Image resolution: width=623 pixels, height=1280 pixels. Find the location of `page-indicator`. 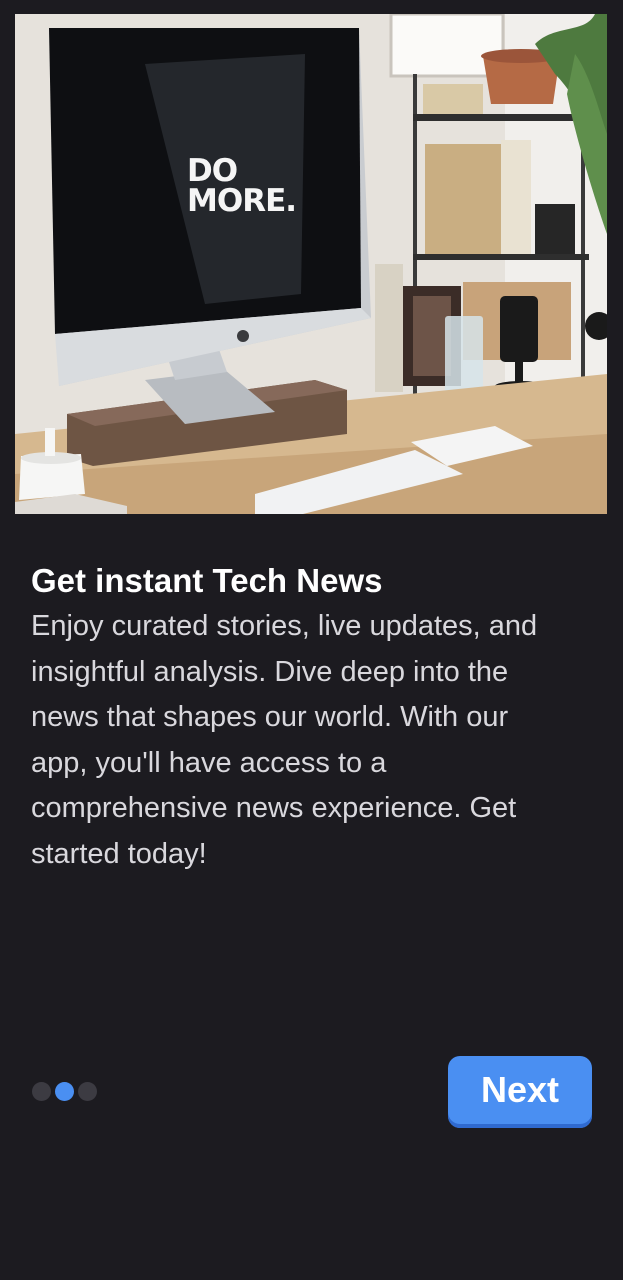

page-indicator is located at coordinates (64, 1091).